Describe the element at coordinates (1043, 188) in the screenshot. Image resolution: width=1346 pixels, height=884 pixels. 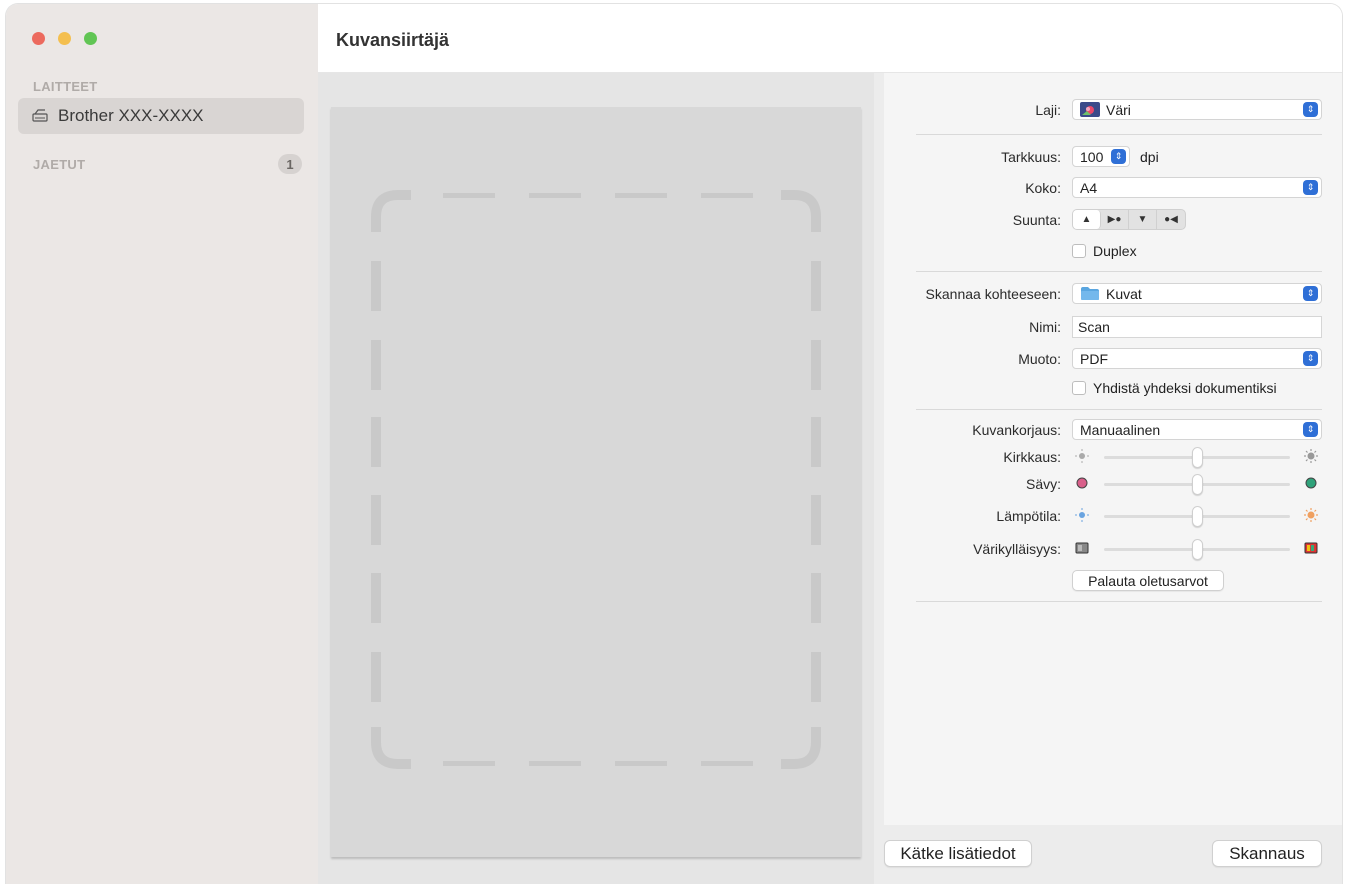
I see `size-label: Koko:` at that location.